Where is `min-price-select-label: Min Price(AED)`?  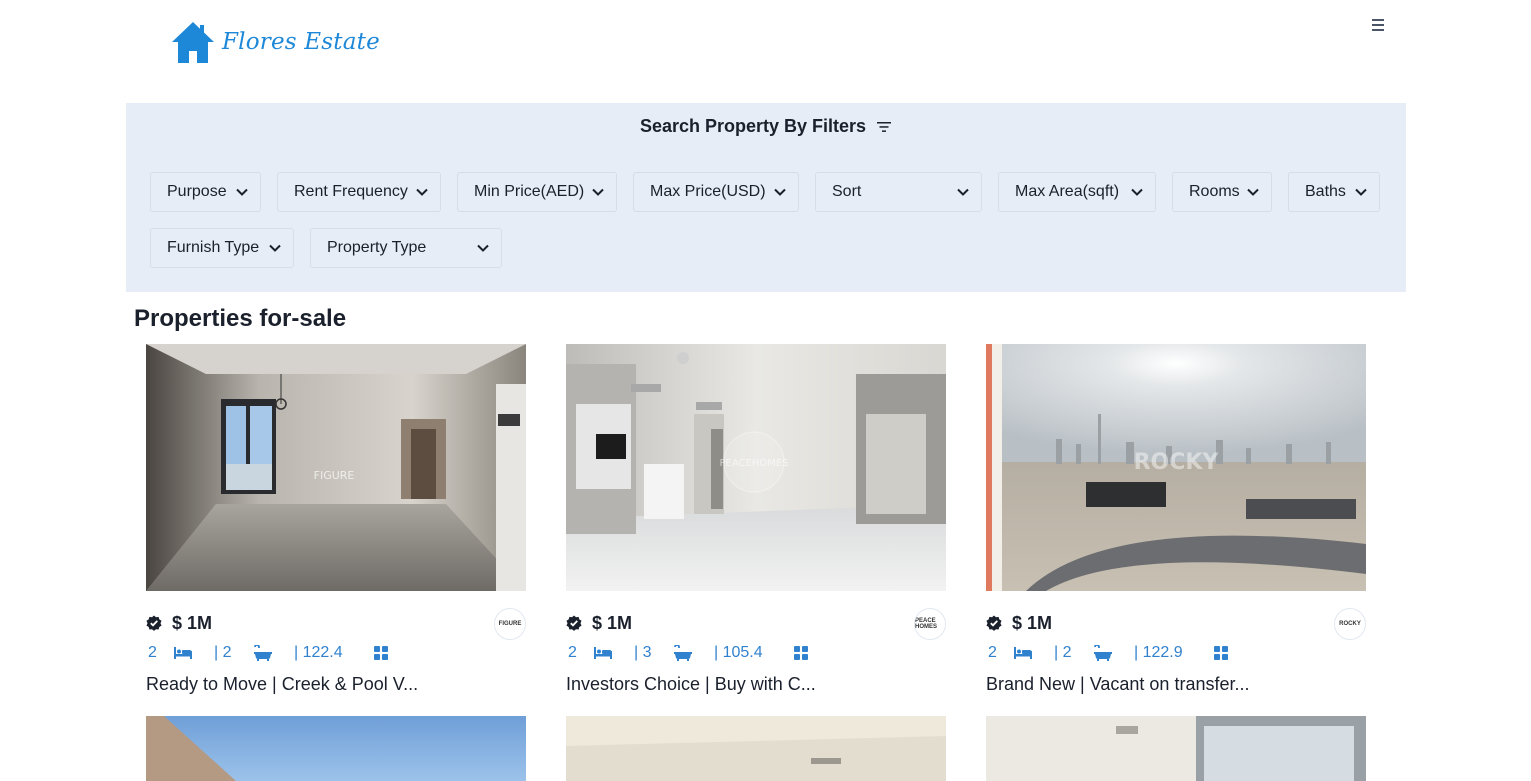 min-price-select-label: Min Price(AED) is located at coordinates (529, 191).